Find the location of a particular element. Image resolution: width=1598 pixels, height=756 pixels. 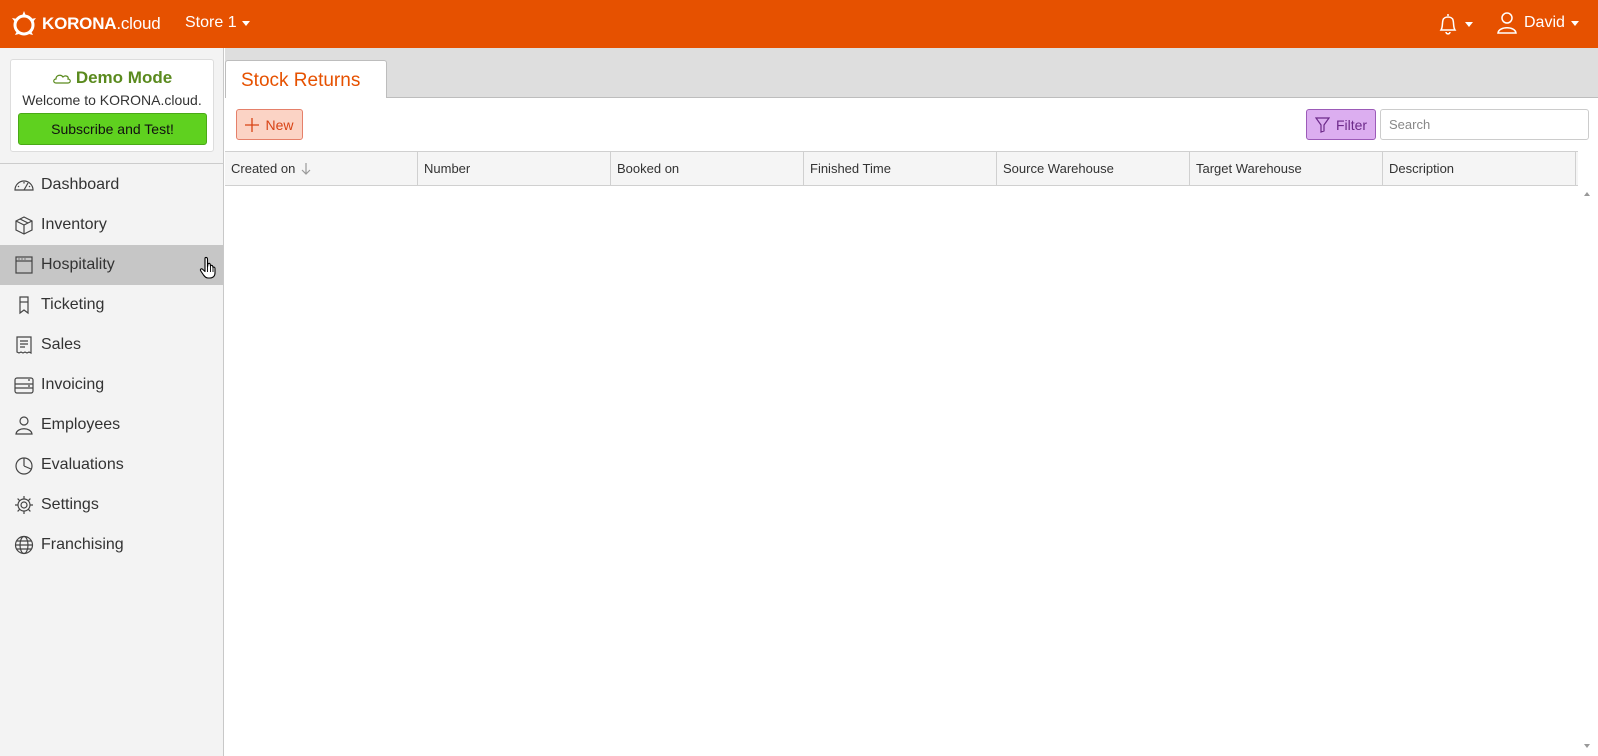

column-header-number: Number is located at coordinates (514, 168).